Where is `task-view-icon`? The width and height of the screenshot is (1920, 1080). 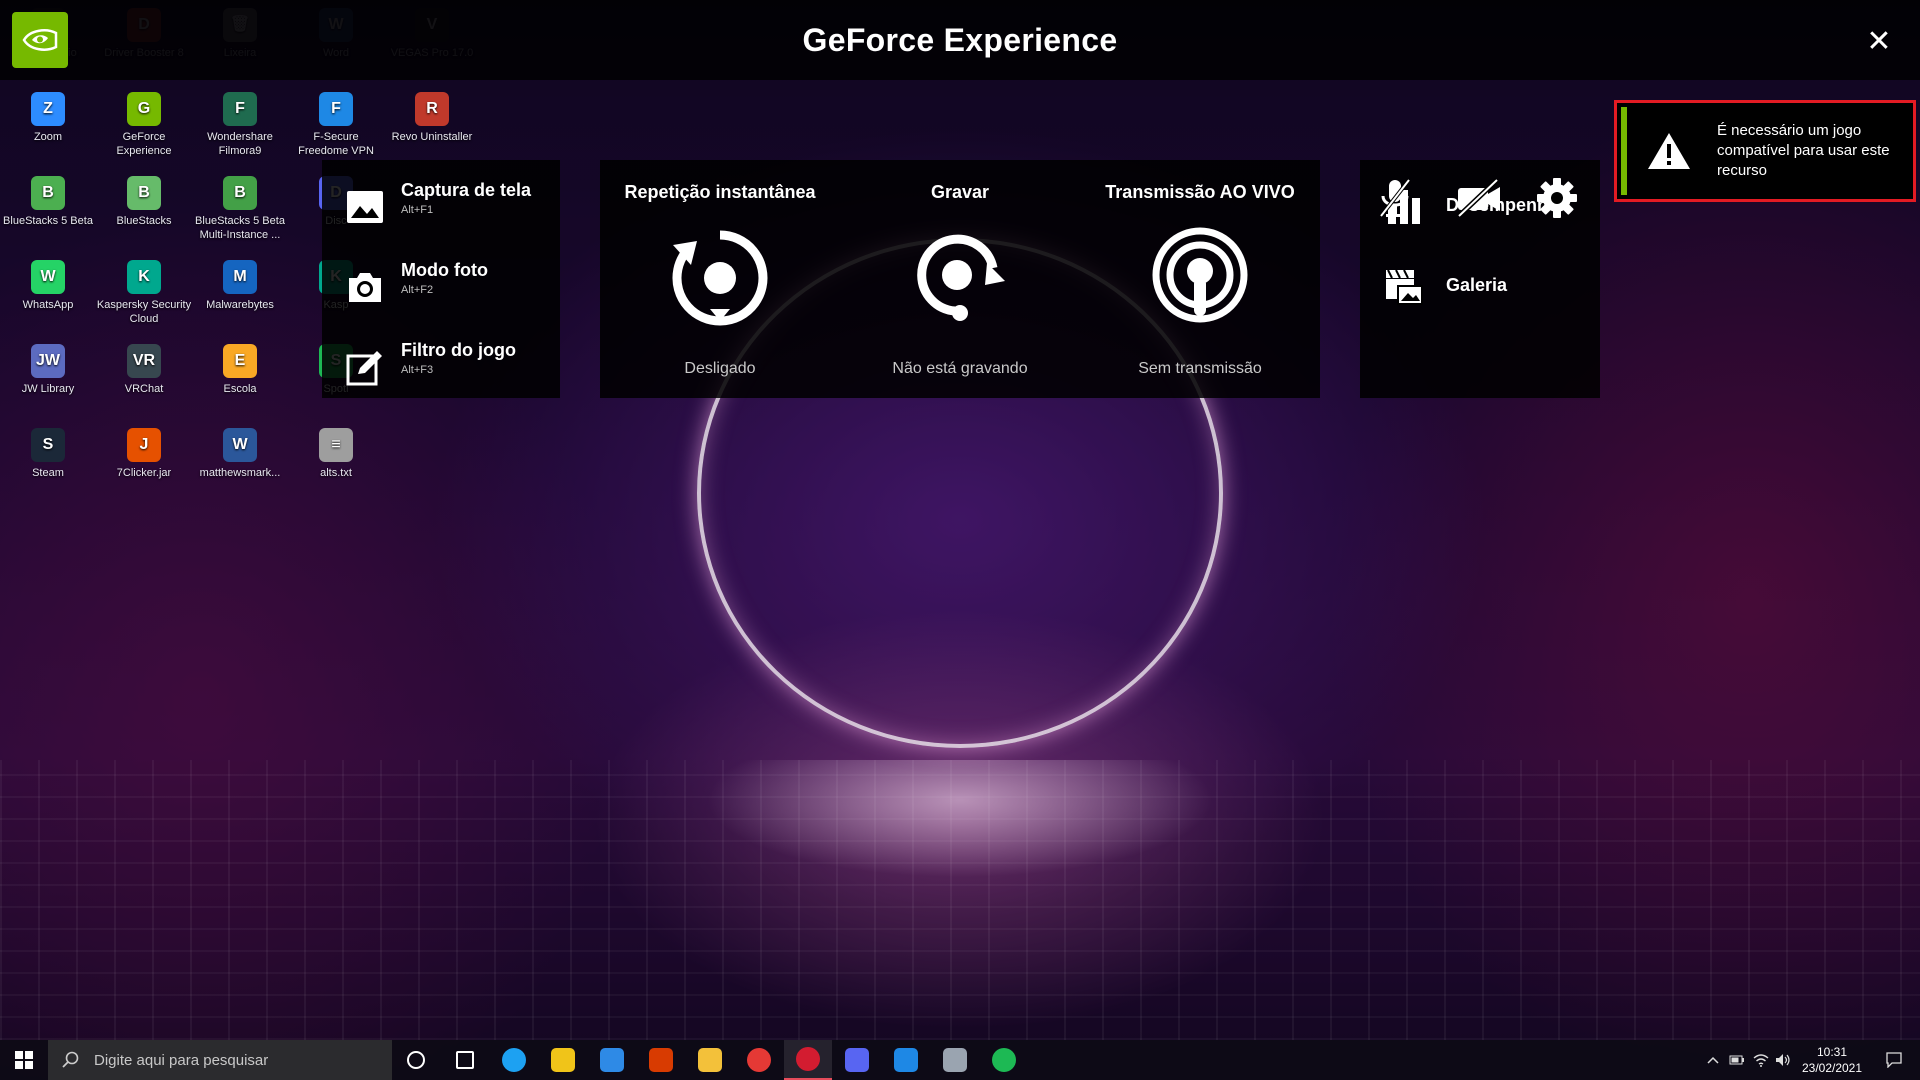 task-view-icon is located at coordinates (465, 1060).